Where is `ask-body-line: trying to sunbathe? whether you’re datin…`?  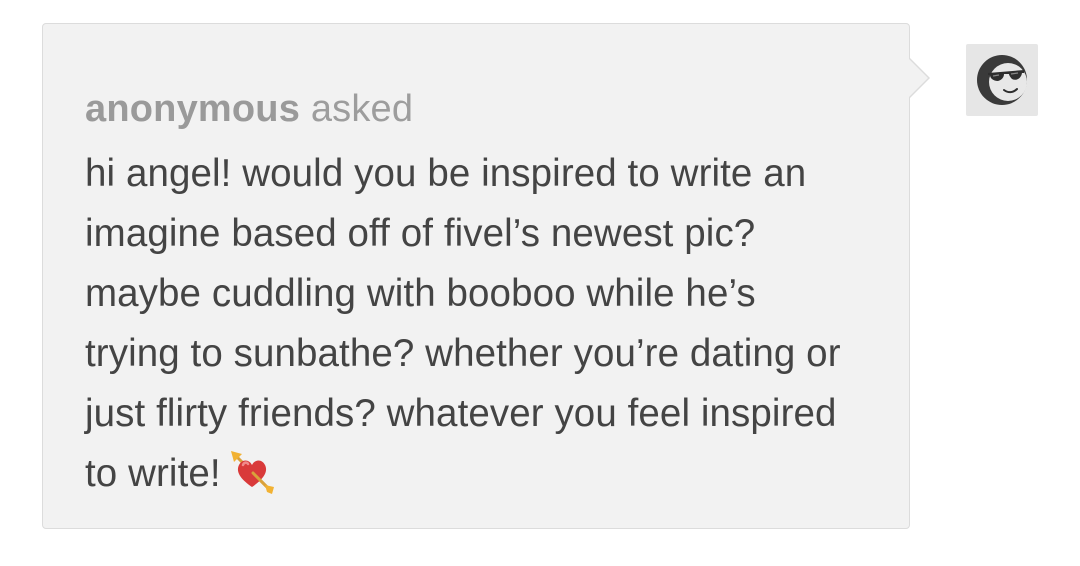 ask-body-line: trying to sunbathe? whether you’re datin… is located at coordinates (463, 353).